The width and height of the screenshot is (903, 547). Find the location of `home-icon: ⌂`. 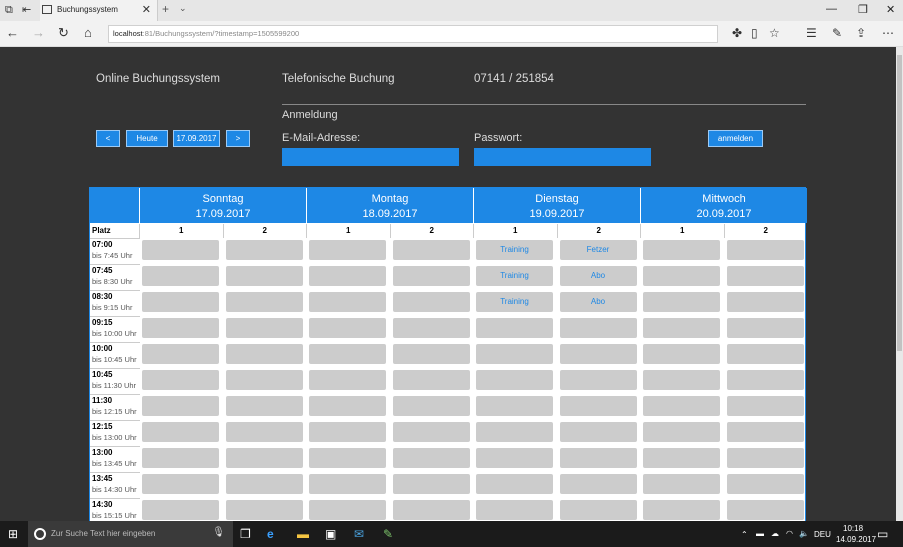

home-icon: ⌂ is located at coordinates (88, 33).